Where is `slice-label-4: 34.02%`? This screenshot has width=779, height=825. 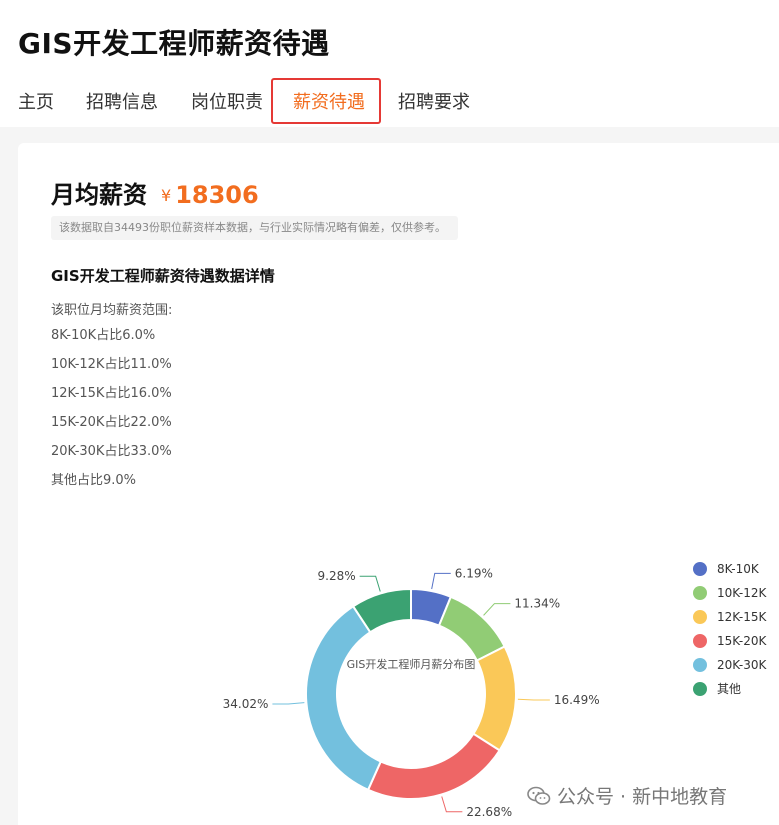
slice-label-4: 34.02% is located at coordinates (246, 704).